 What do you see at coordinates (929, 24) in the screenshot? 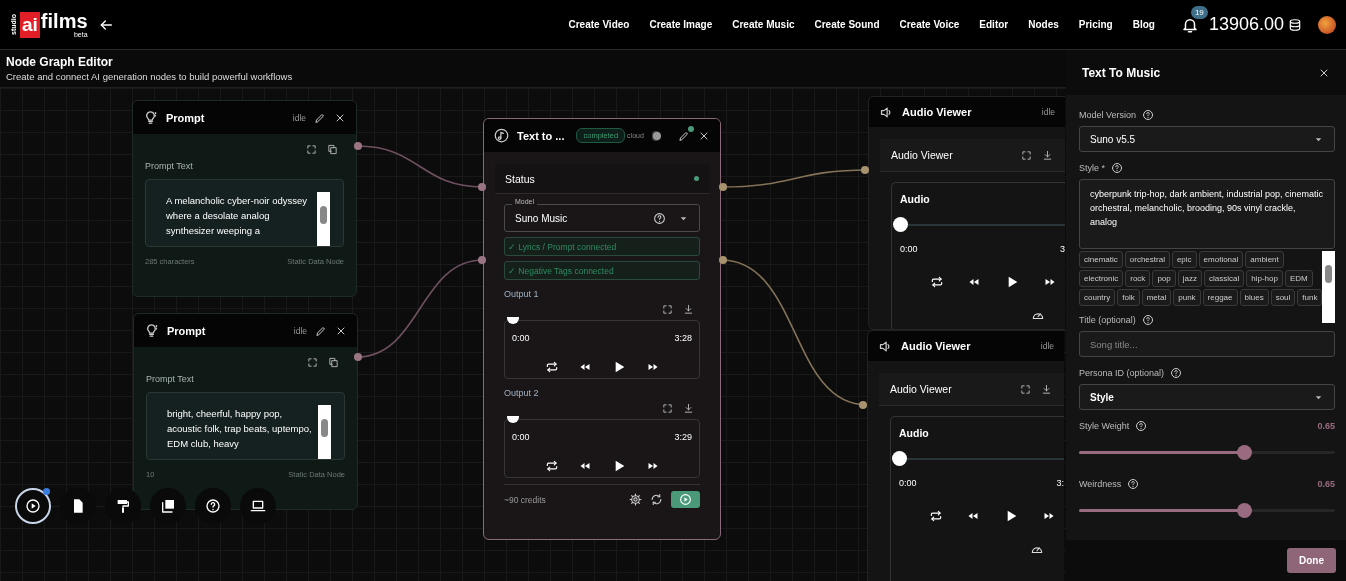
I see `nav-link: Create Voice` at bounding box center [929, 24].